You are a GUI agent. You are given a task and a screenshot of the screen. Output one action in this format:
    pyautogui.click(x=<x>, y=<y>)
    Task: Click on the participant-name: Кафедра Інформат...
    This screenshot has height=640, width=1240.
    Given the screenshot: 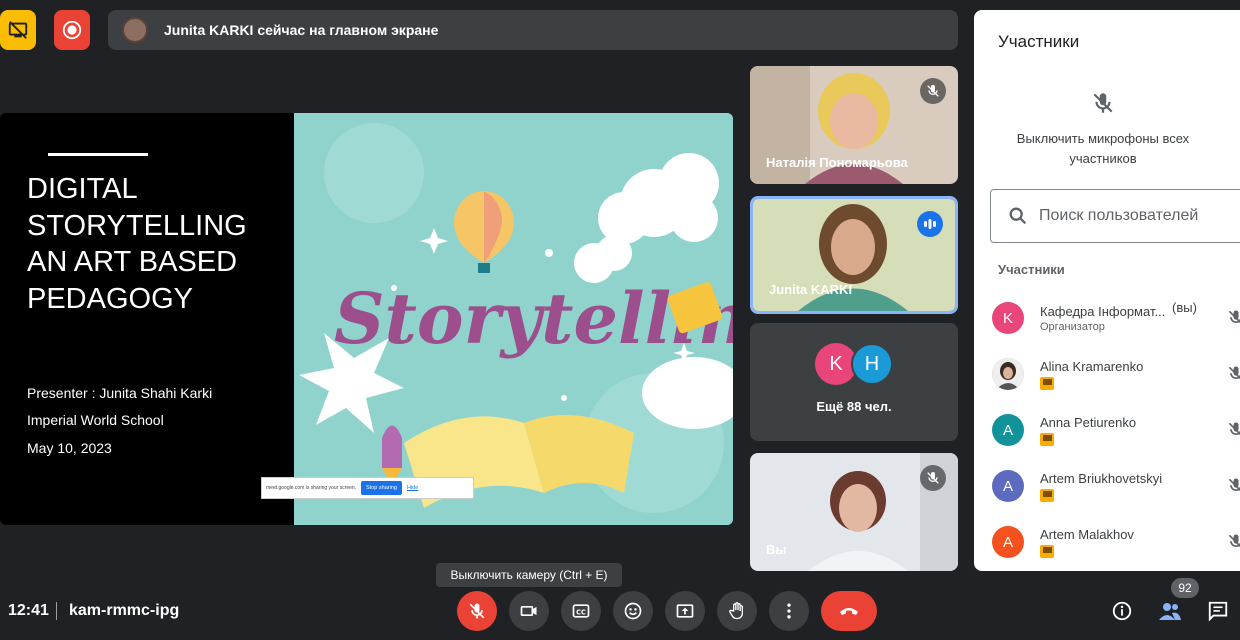 What is the action you would take?
    pyautogui.click(x=1103, y=311)
    